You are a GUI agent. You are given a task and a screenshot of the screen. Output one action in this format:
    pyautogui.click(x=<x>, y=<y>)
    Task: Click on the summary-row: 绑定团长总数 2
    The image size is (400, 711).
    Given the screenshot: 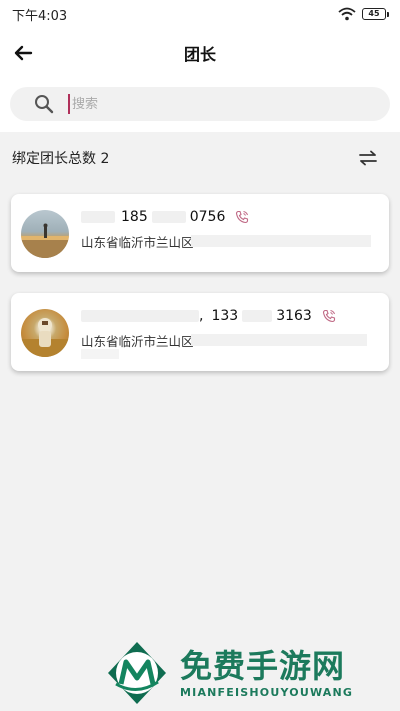 What is the action you would take?
    pyautogui.click(x=200, y=158)
    